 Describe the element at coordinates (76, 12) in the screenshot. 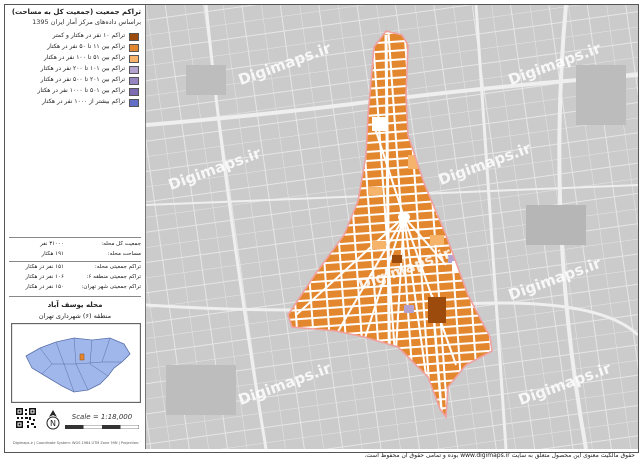

I see `legend-title: تراکم جمعیت (جمعیت کل به مساحت)` at that location.